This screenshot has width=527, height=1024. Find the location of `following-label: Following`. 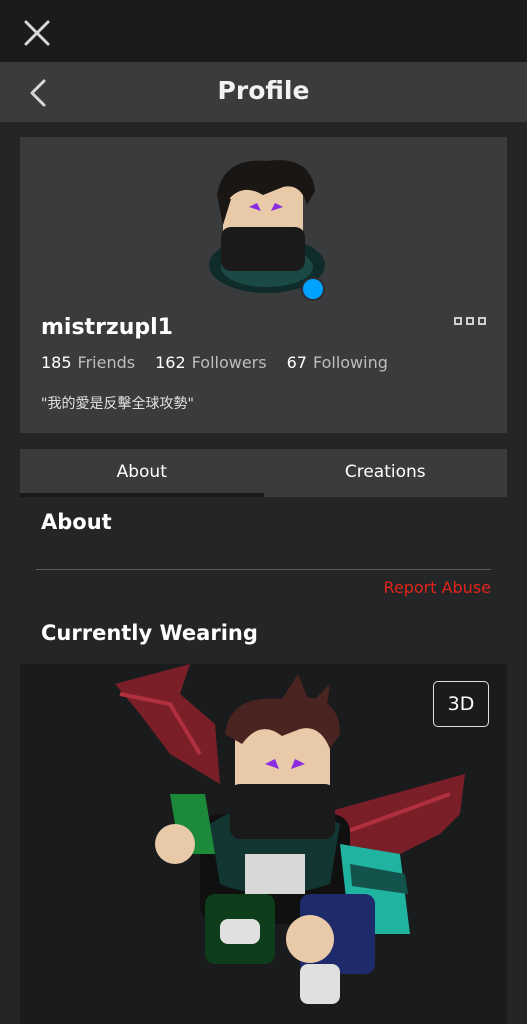

following-label: Following is located at coordinates (350, 362).